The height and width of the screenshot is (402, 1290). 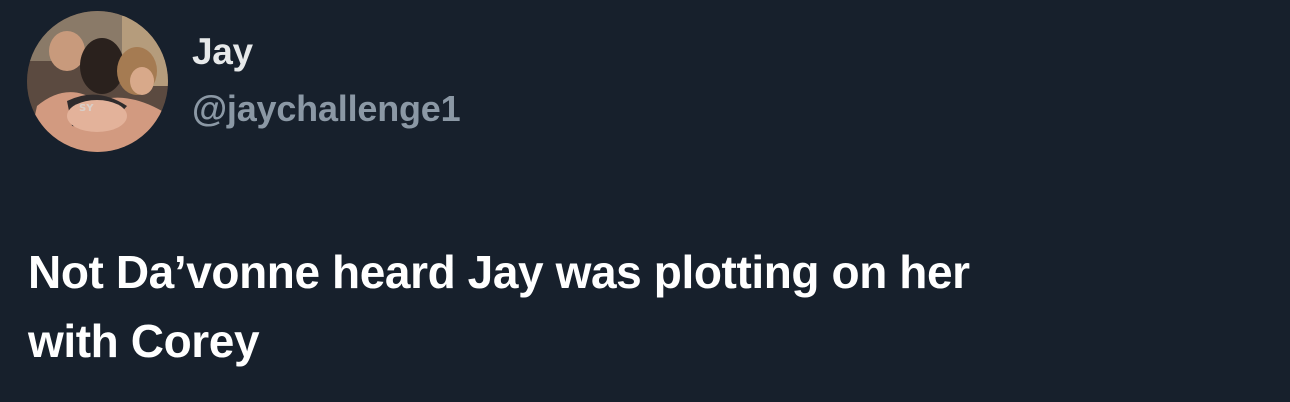 I want to click on profile-photo-icon: SY, so click(x=97, y=81).